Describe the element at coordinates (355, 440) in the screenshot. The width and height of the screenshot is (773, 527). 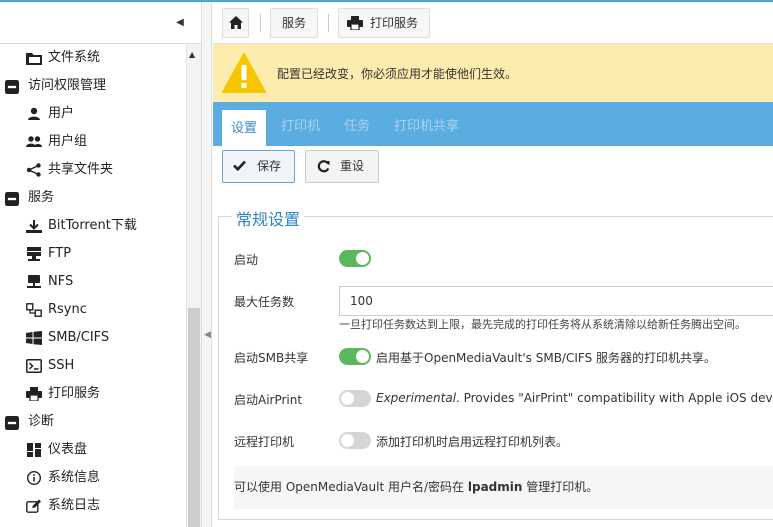
I see `remote-printers-toggle` at that location.